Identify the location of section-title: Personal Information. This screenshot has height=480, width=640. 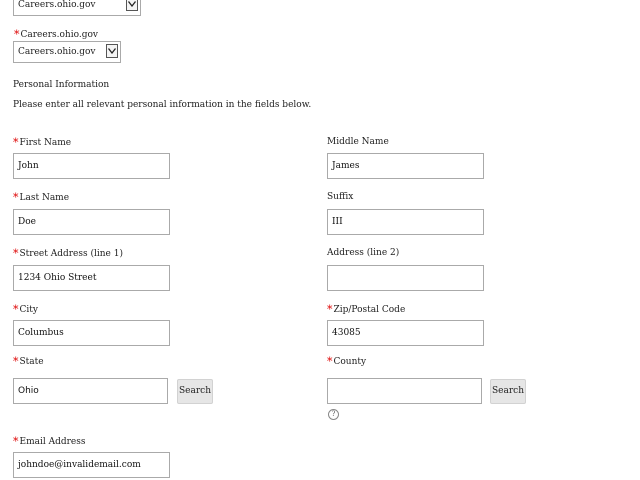
(61, 85).